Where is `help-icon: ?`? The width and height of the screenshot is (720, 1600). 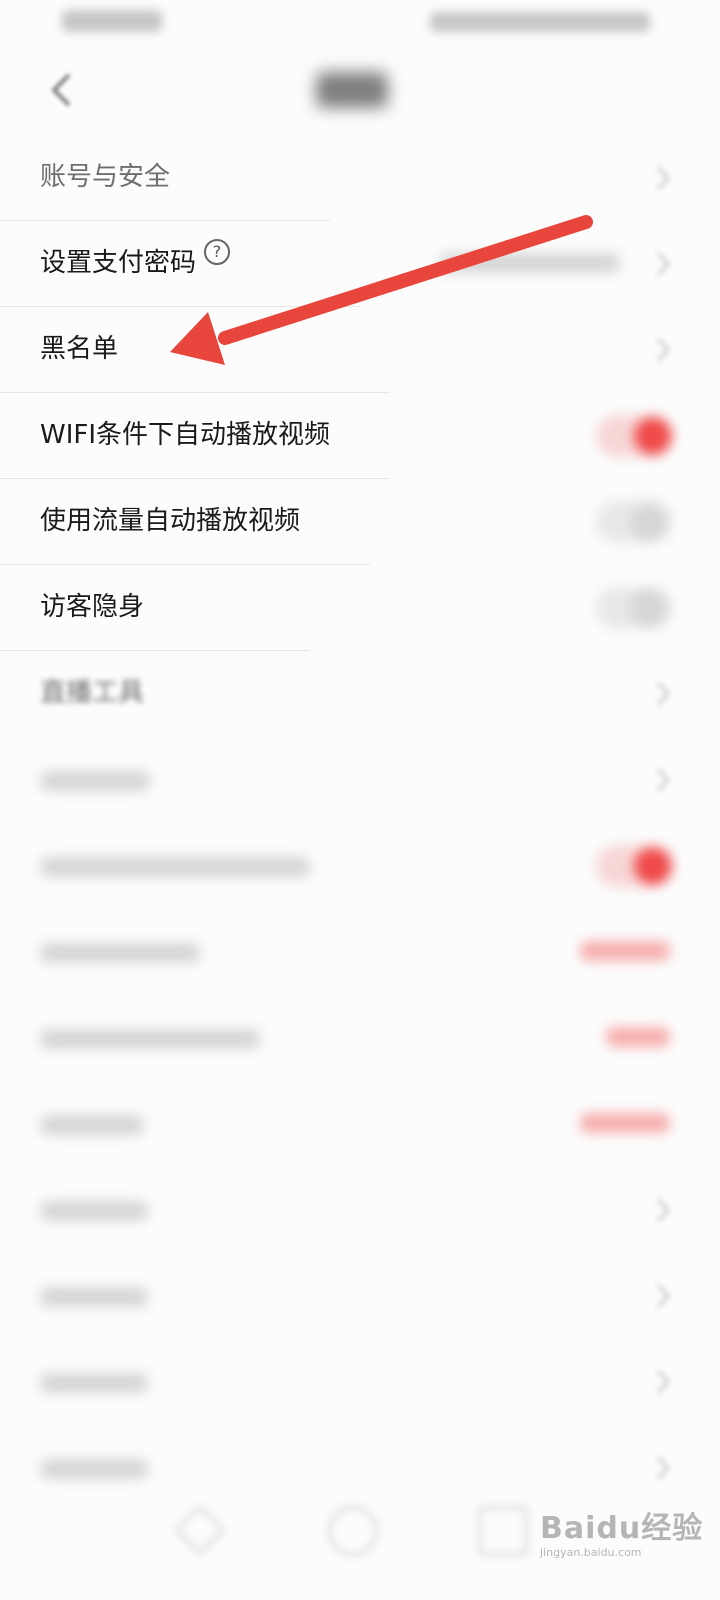
help-icon: ? is located at coordinates (217, 252).